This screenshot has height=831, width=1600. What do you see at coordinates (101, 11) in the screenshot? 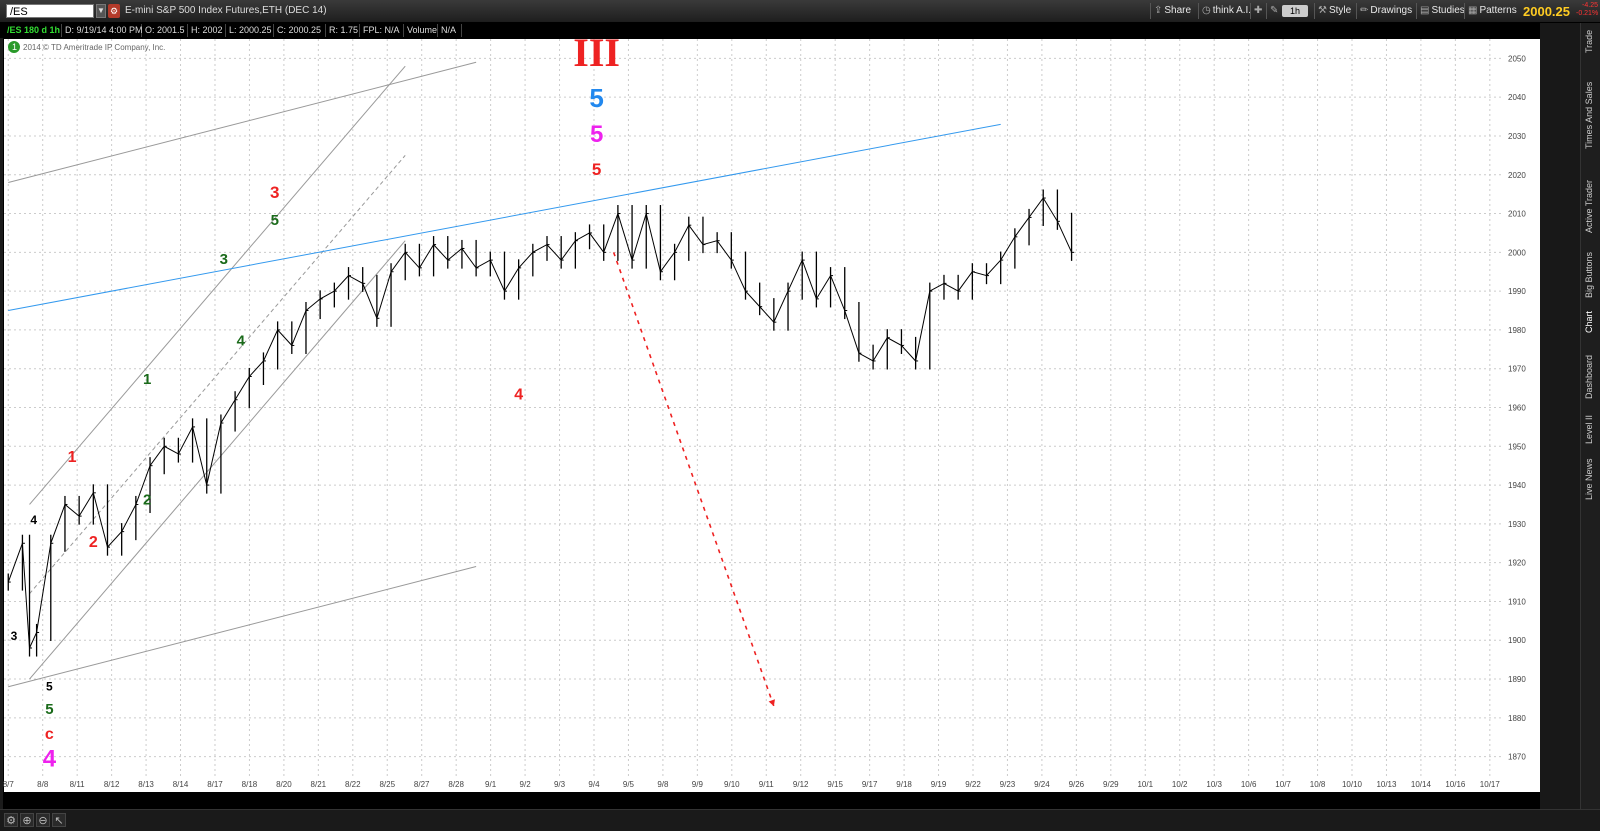
I see `symbol-dropdown-icon: ▼` at bounding box center [101, 11].